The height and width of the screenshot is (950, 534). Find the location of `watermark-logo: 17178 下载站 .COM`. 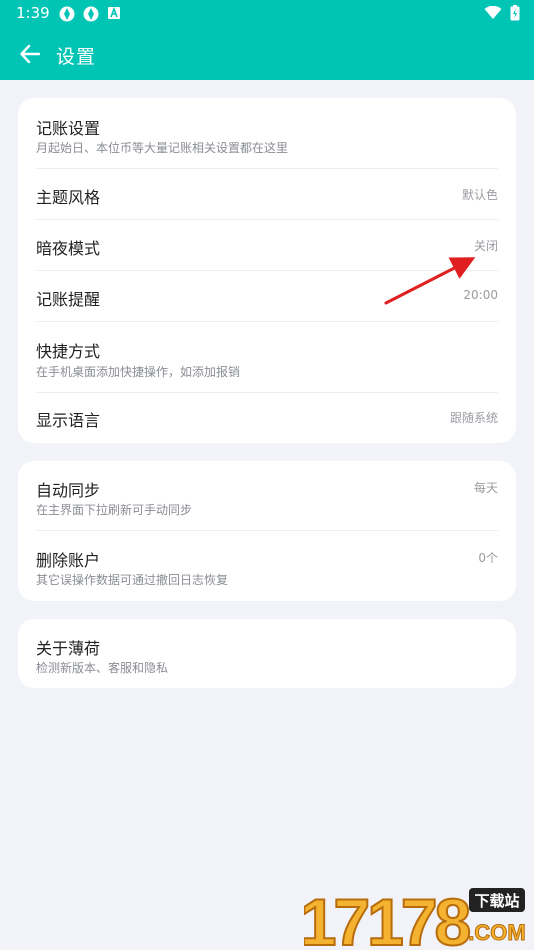

watermark-logo: 17178 下载站 .COM is located at coordinates (416, 916).